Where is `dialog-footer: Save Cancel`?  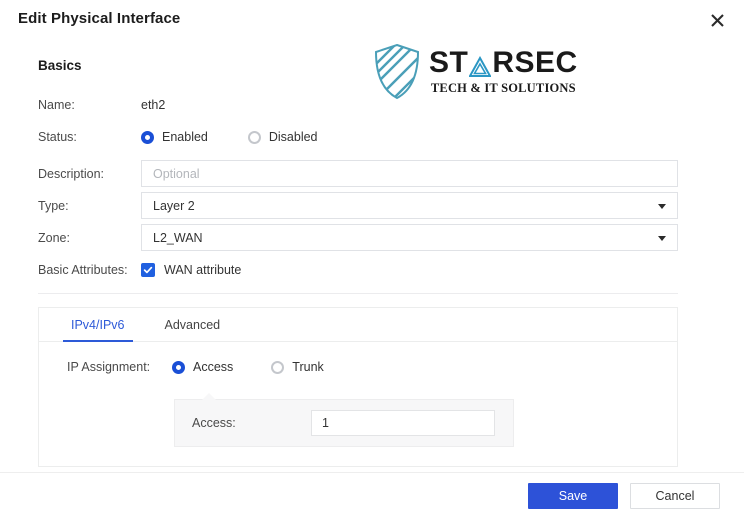
dialog-footer: Save Cancel is located at coordinates (372, 495).